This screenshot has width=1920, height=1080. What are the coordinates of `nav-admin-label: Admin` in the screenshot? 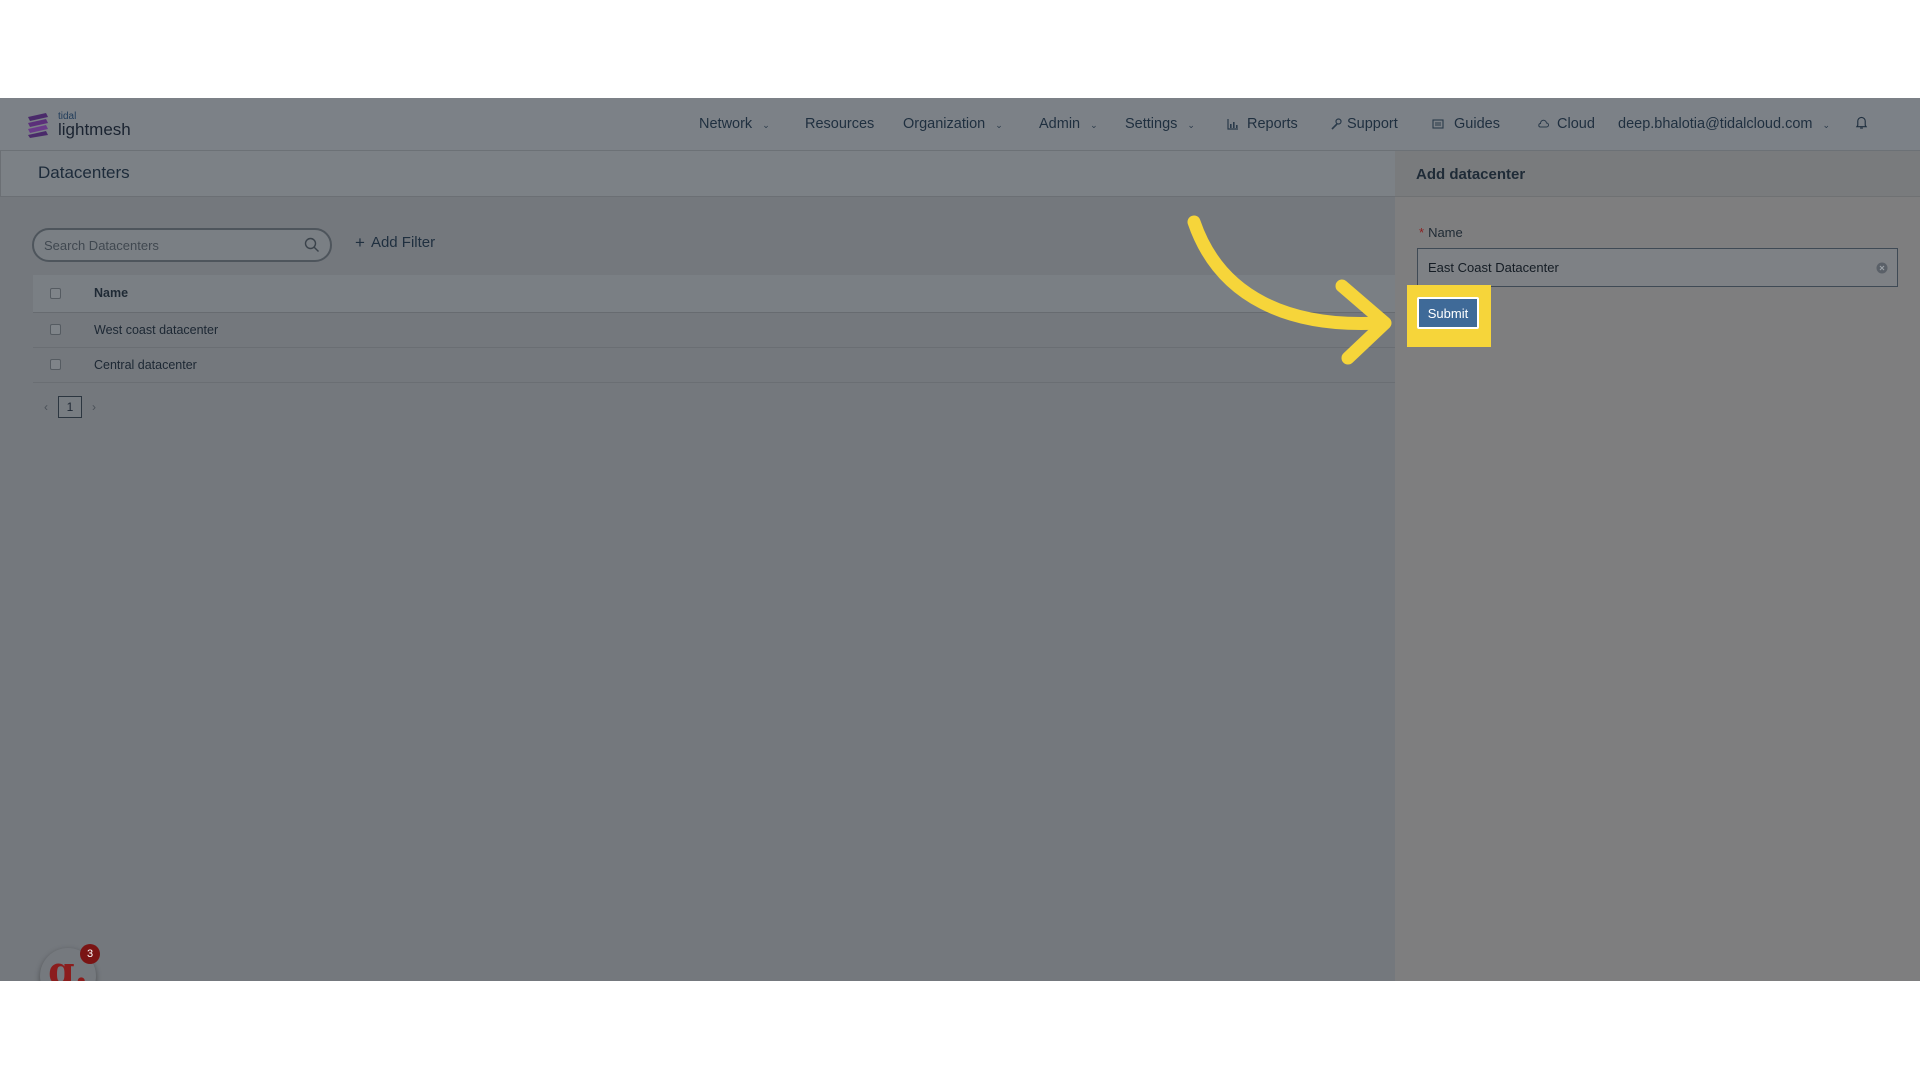 It's located at (1060, 124).